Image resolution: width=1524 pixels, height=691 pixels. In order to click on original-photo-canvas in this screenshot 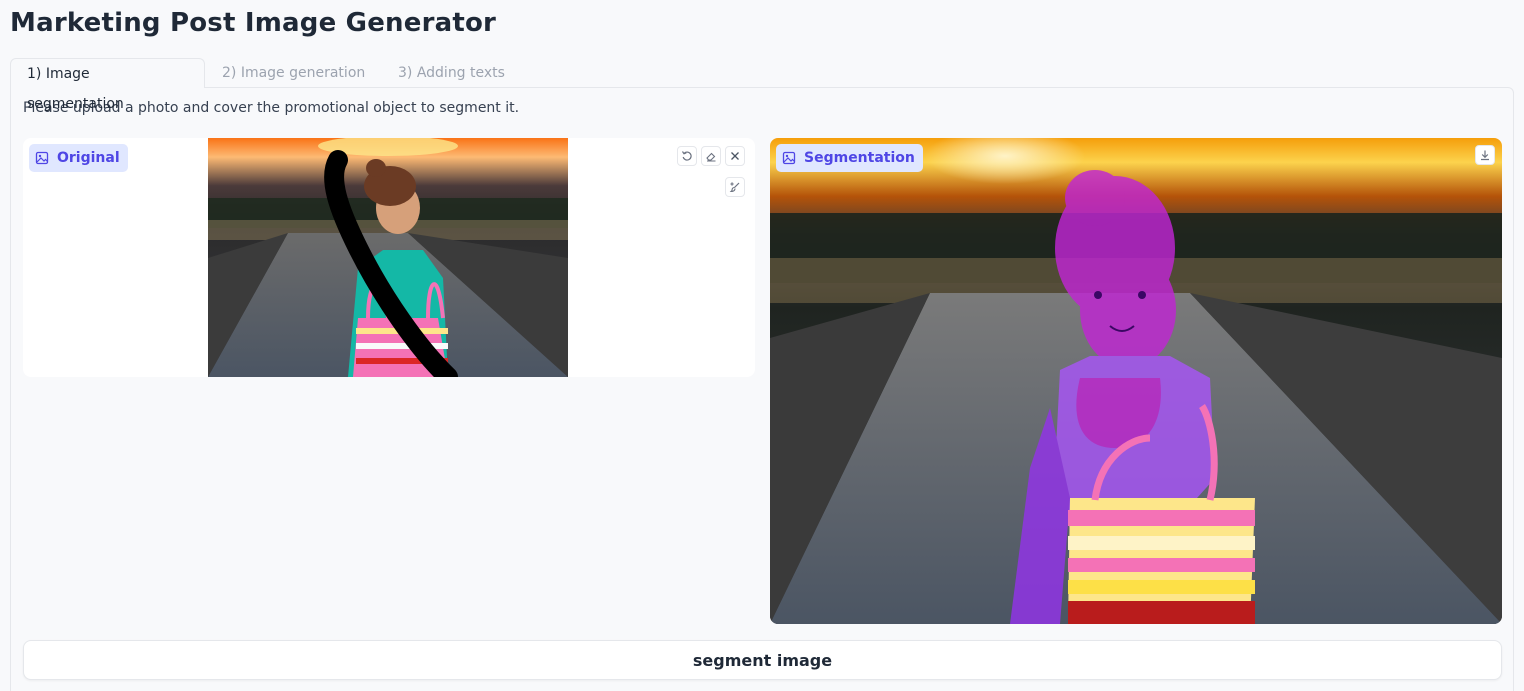, I will do `click(388, 257)`.